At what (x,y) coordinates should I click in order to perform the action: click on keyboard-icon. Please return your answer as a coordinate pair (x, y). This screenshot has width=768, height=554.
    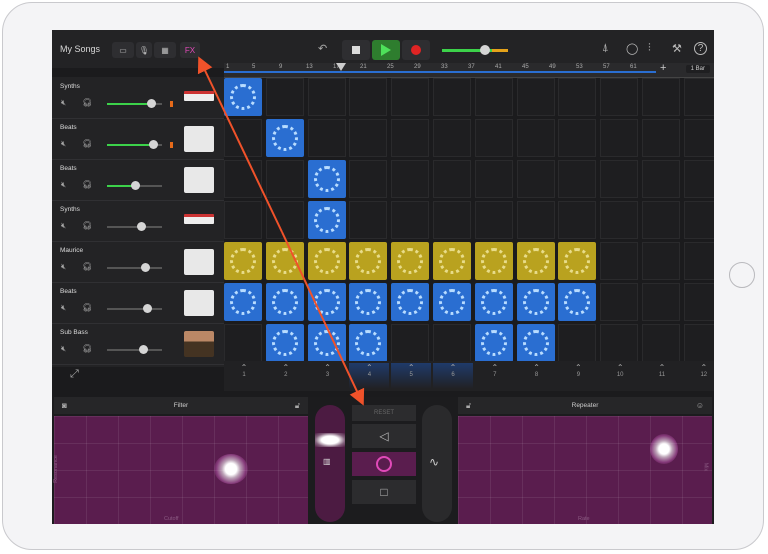
    Looking at the image, I should click on (199, 219).